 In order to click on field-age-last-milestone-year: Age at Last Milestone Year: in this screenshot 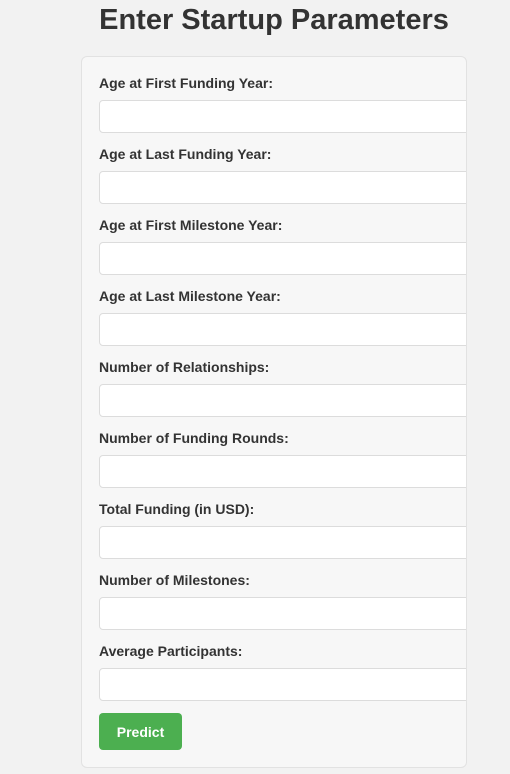, I will do `click(282, 316)`.